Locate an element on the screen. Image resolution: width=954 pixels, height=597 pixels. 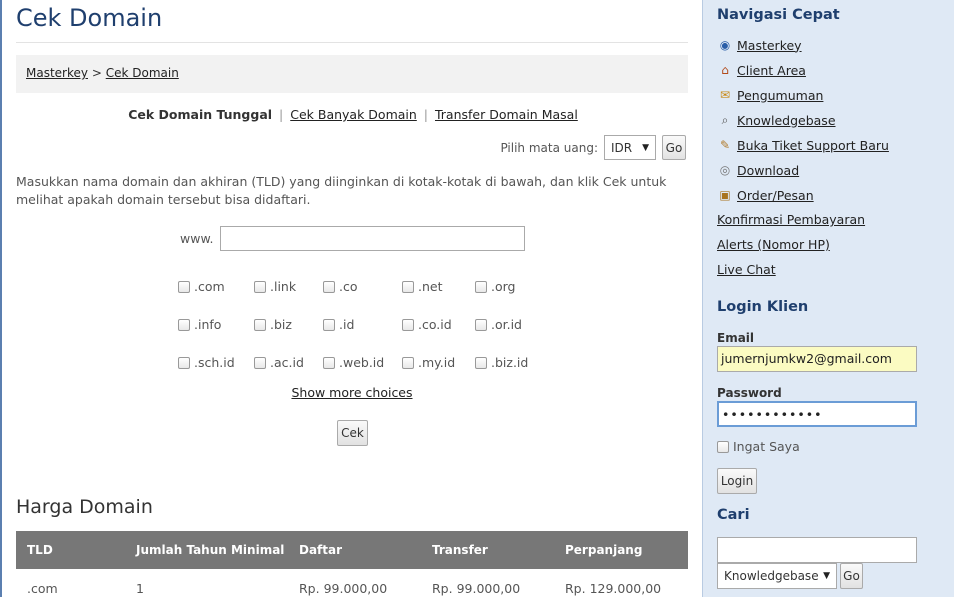
currency-selector: Pilih mata uang: IDR ▼ Go is located at coordinates (593, 147).